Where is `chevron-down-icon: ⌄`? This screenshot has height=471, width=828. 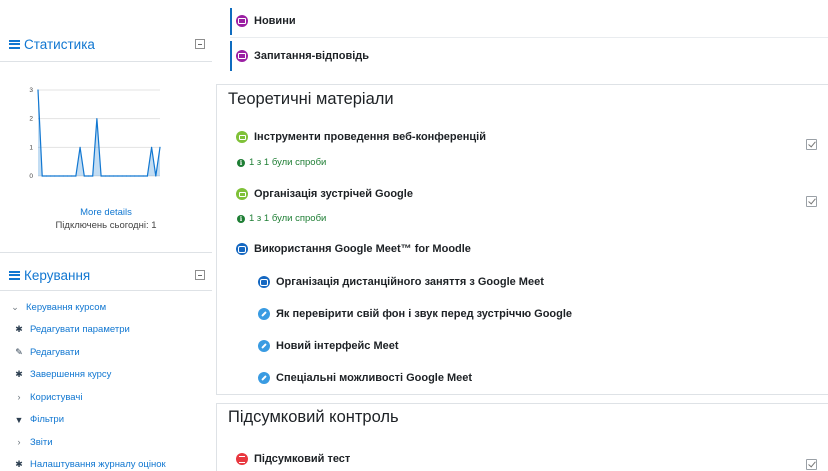 chevron-down-icon: ⌄ is located at coordinates (15, 306).